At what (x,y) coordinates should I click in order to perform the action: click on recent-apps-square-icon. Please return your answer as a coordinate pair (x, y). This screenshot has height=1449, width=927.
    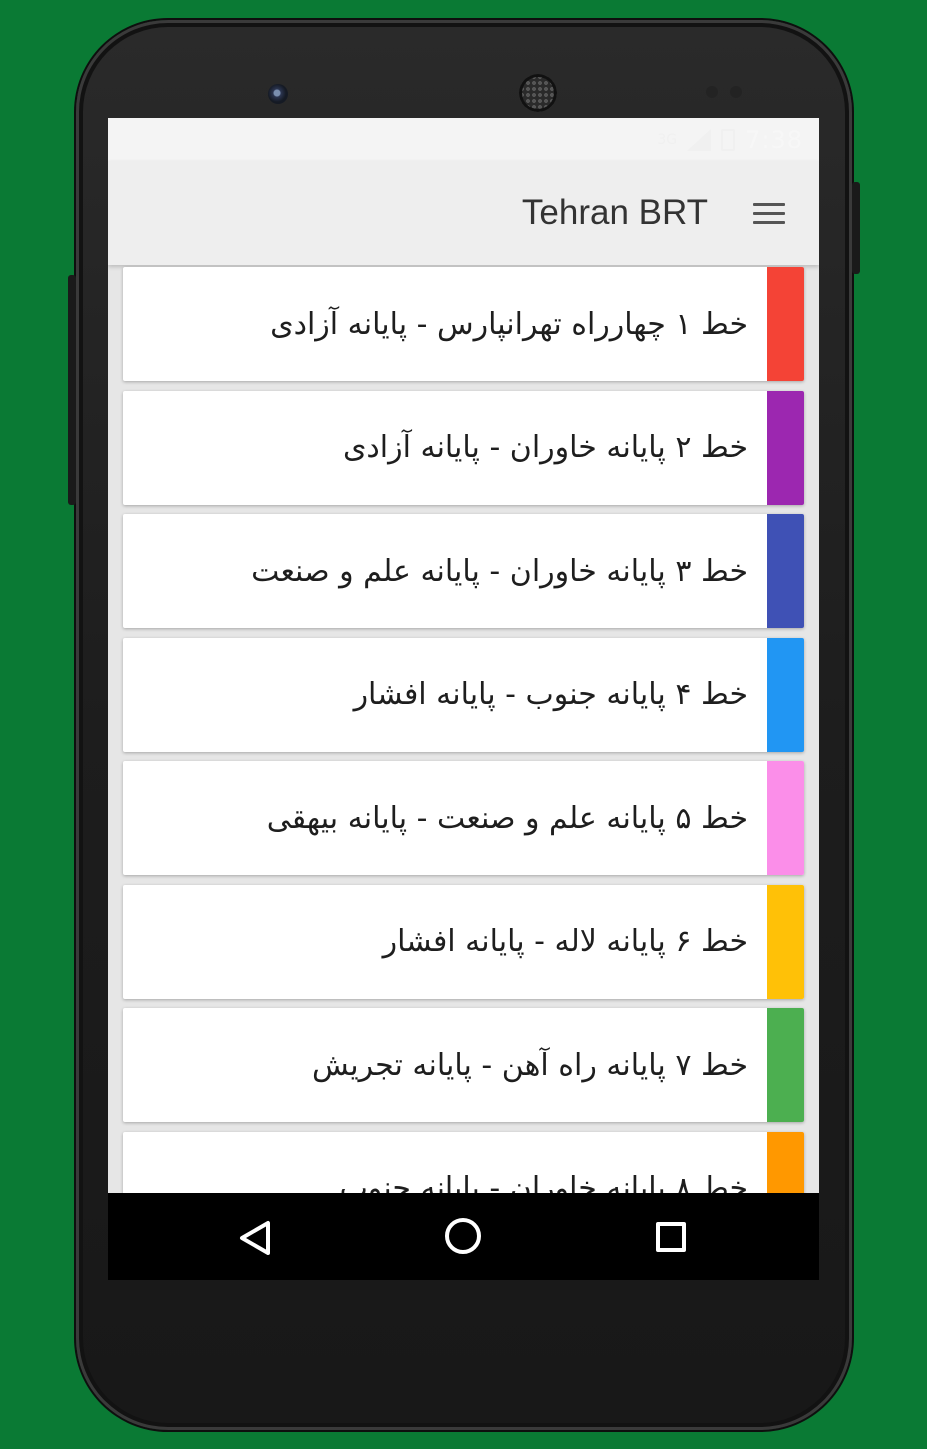
    Looking at the image, I should click on (671, 1237).